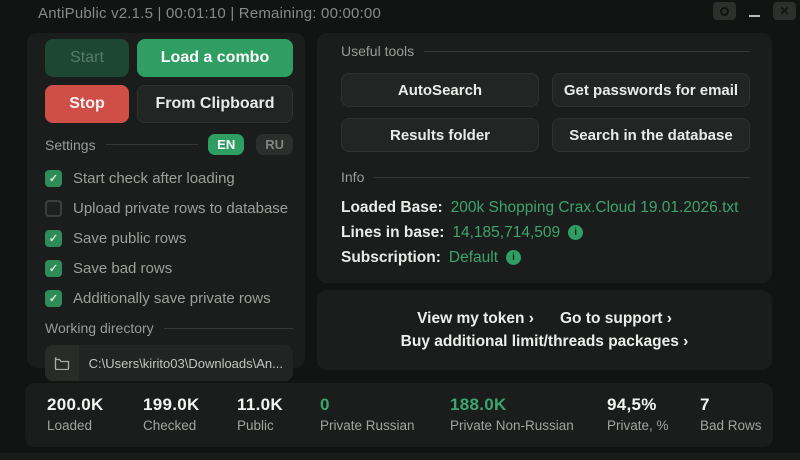 The image size is (800, 460). I want to click on lines-in-base-row: Lines in base: 14,185,714,509 i, so click(545, 232).